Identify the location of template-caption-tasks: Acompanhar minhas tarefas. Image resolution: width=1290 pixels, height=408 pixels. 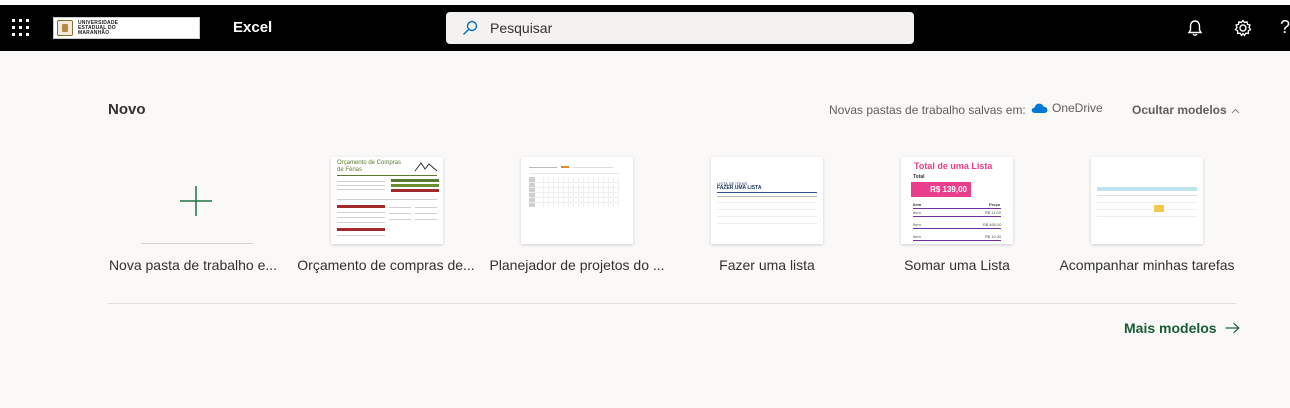
(1147, 265).